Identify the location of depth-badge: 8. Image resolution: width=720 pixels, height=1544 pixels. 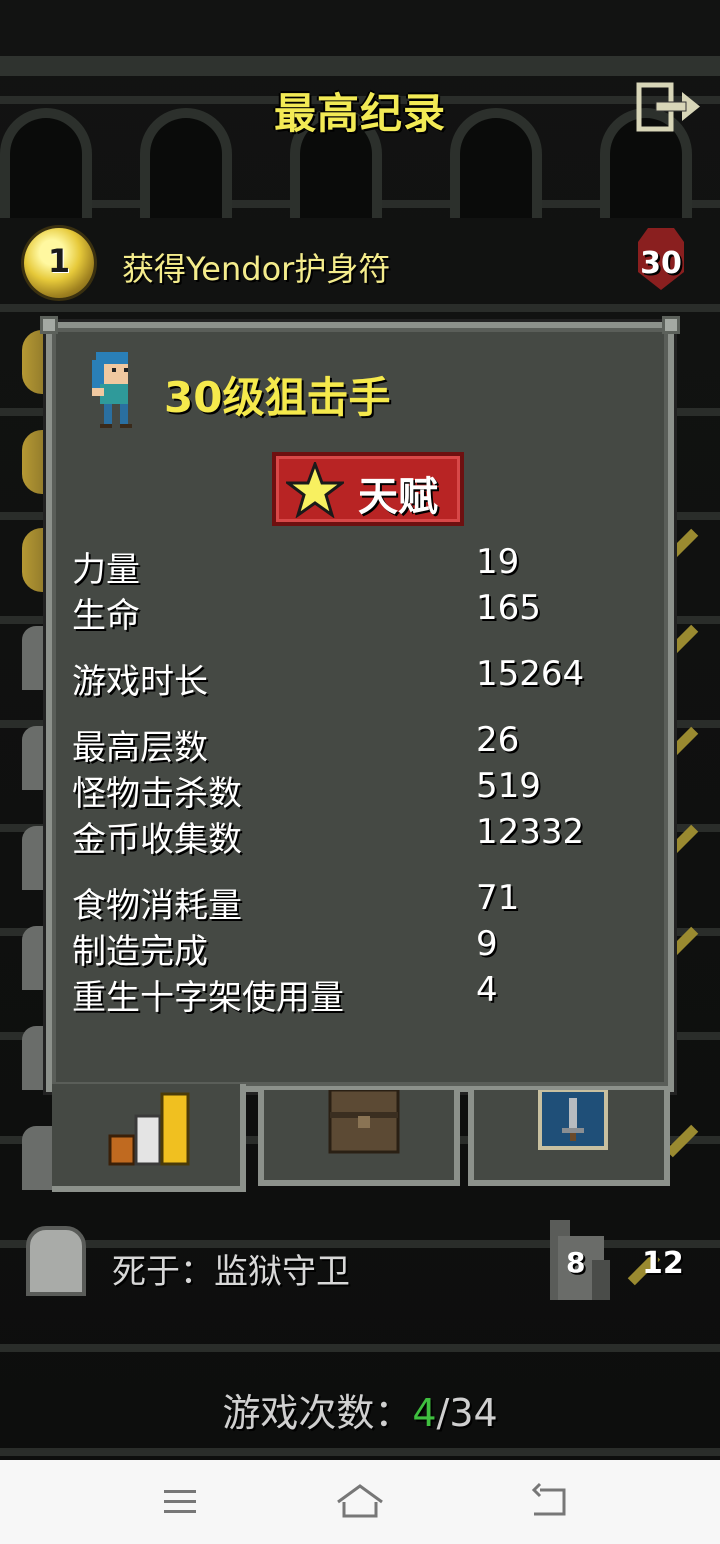
(580, 1260).